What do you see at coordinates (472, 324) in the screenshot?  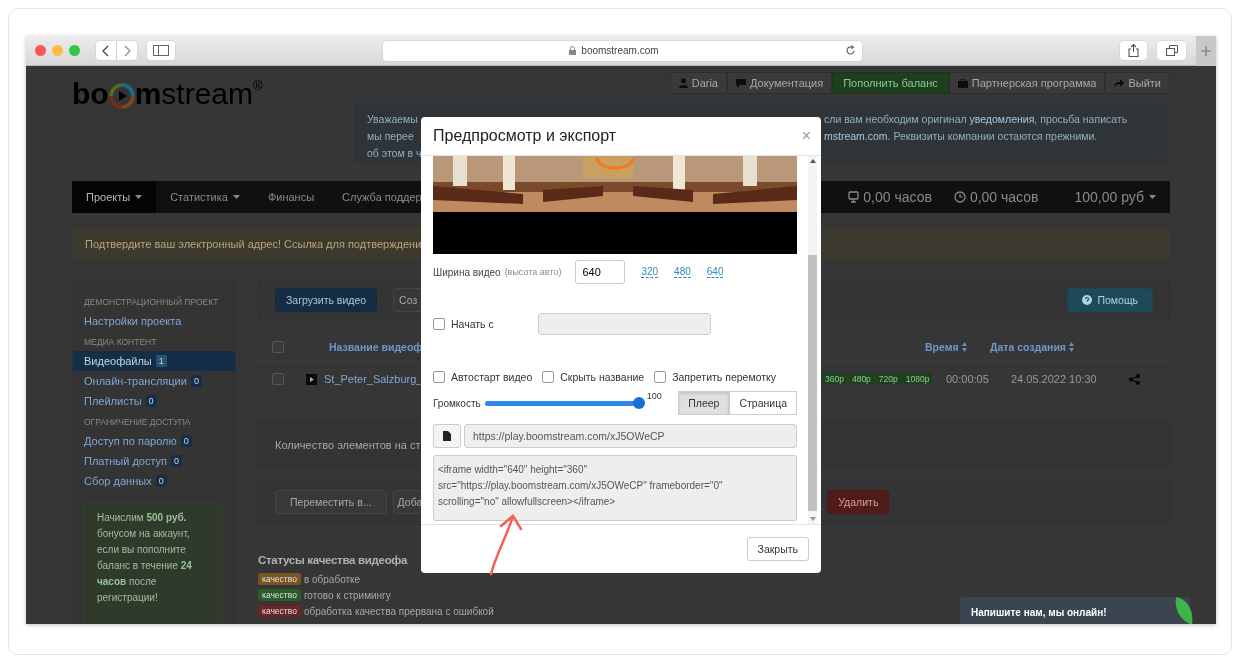 I see `checkbox-label: Начать с` at bounding box center [472, 324].